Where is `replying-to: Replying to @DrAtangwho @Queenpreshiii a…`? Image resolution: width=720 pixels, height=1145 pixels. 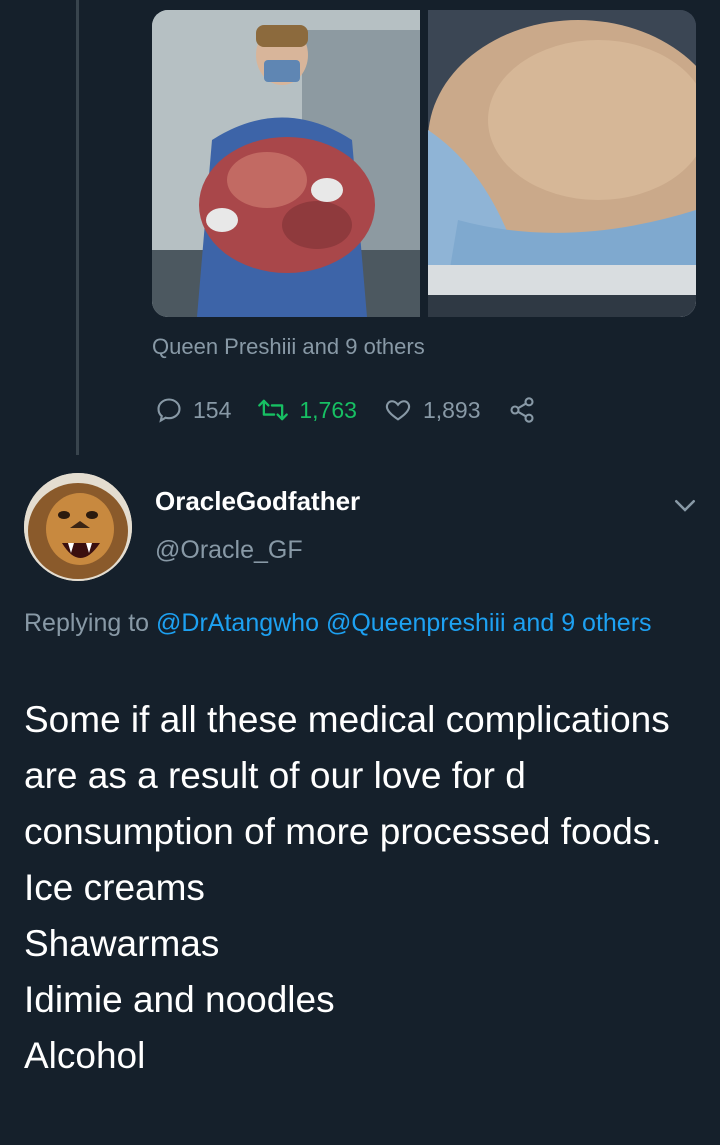 replying-to: Replying to @DrAtangwho @Queenpreshiii a… is located at coordinates (359, 623).